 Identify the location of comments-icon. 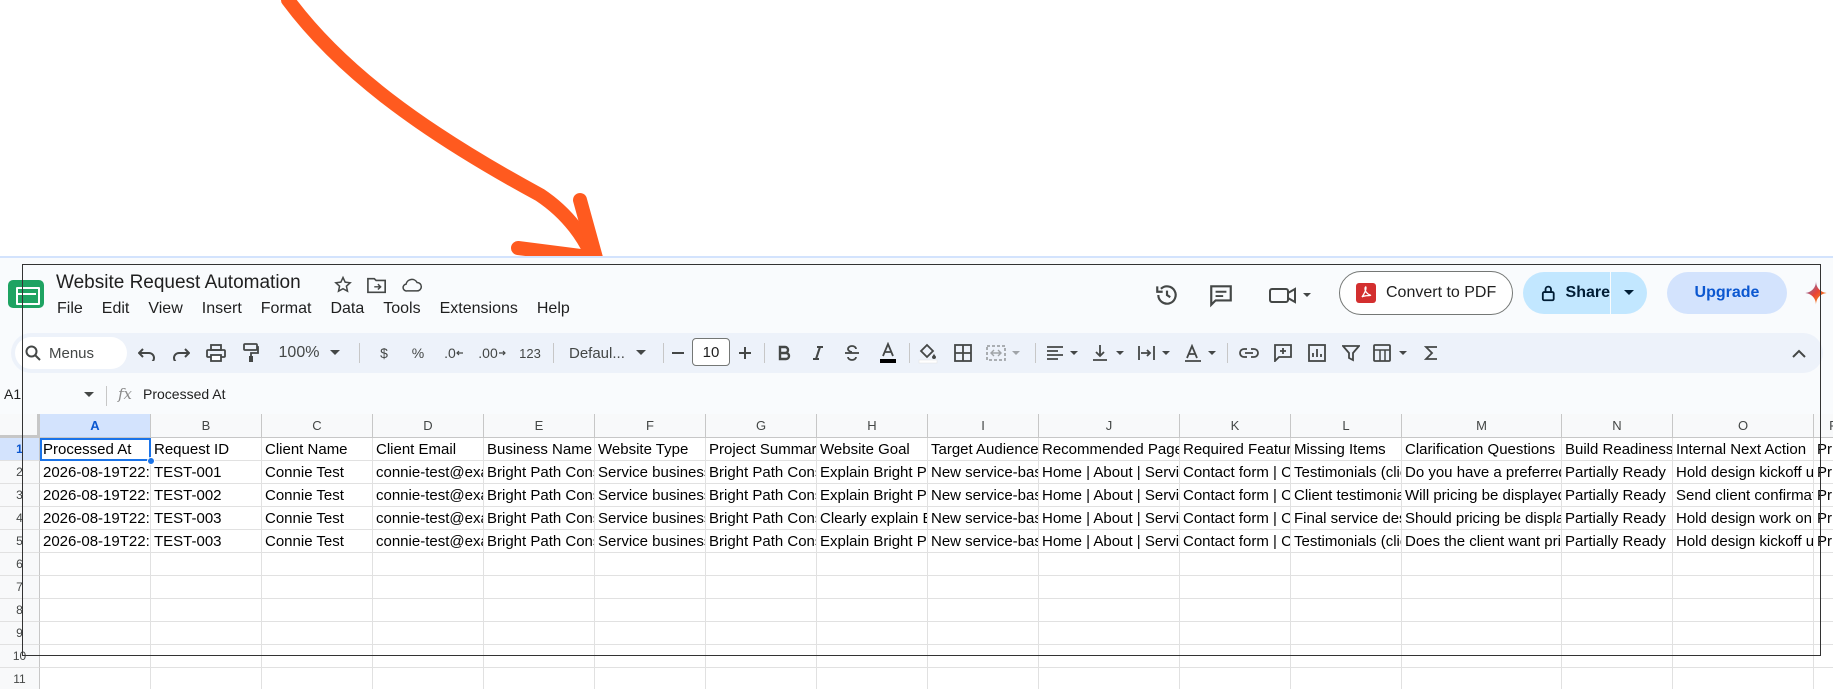
(1221, 295).